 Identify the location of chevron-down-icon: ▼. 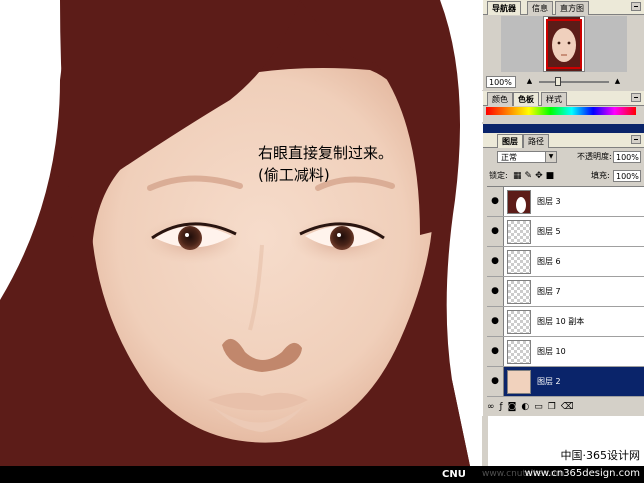
(550, 157).